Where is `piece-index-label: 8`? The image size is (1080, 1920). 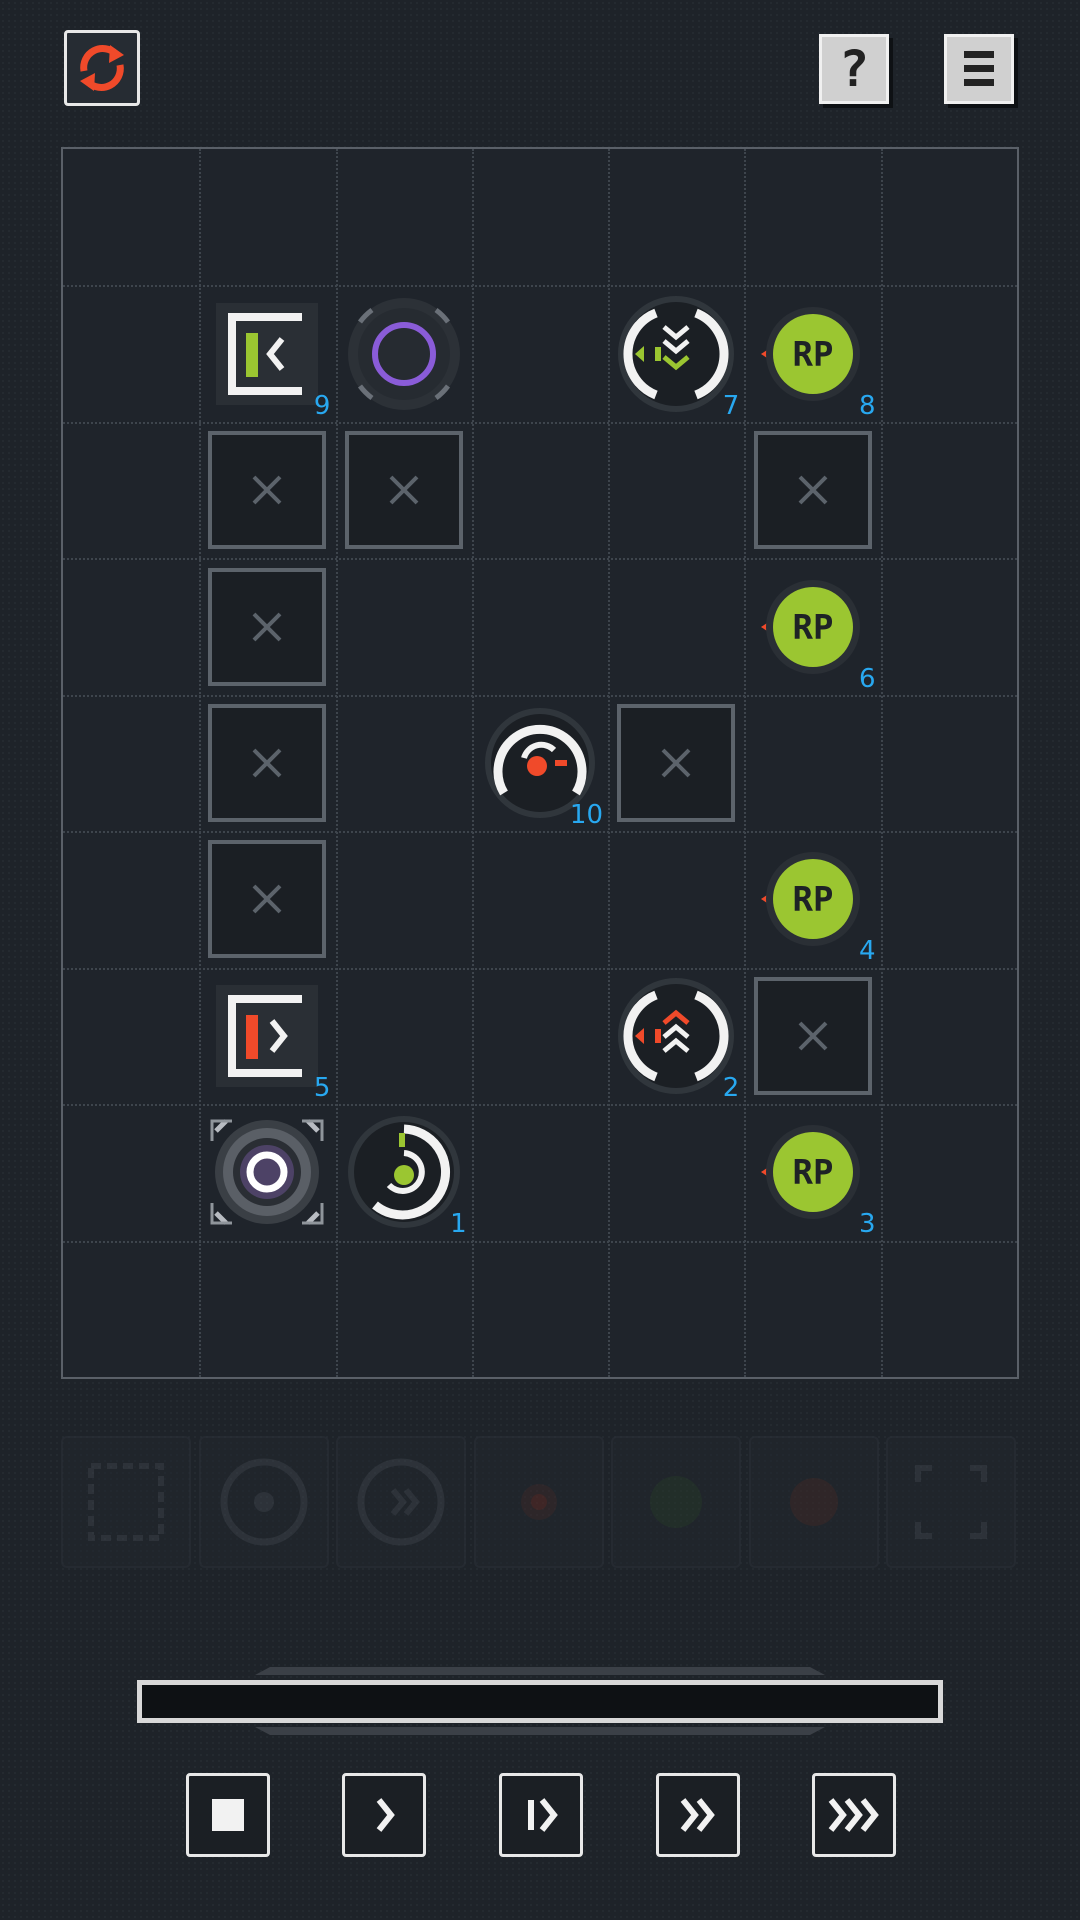 piece-index-label: 8 is located at coordinates (867, 405).